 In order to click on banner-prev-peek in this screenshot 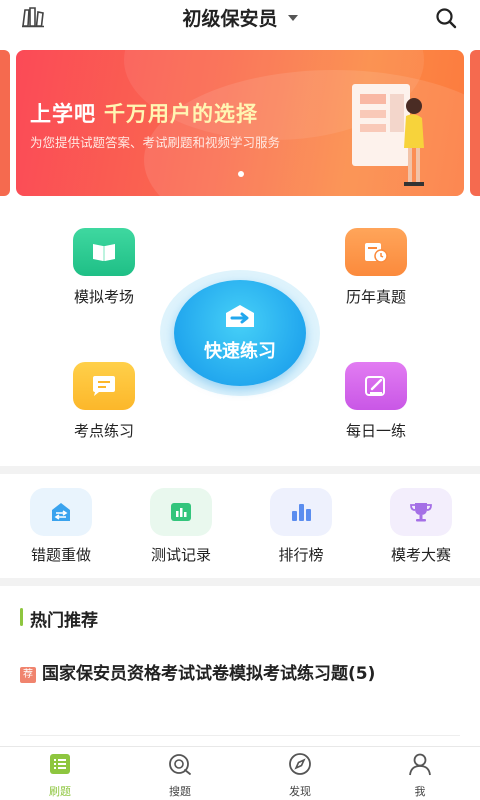, I will do `click(5, 123)`.